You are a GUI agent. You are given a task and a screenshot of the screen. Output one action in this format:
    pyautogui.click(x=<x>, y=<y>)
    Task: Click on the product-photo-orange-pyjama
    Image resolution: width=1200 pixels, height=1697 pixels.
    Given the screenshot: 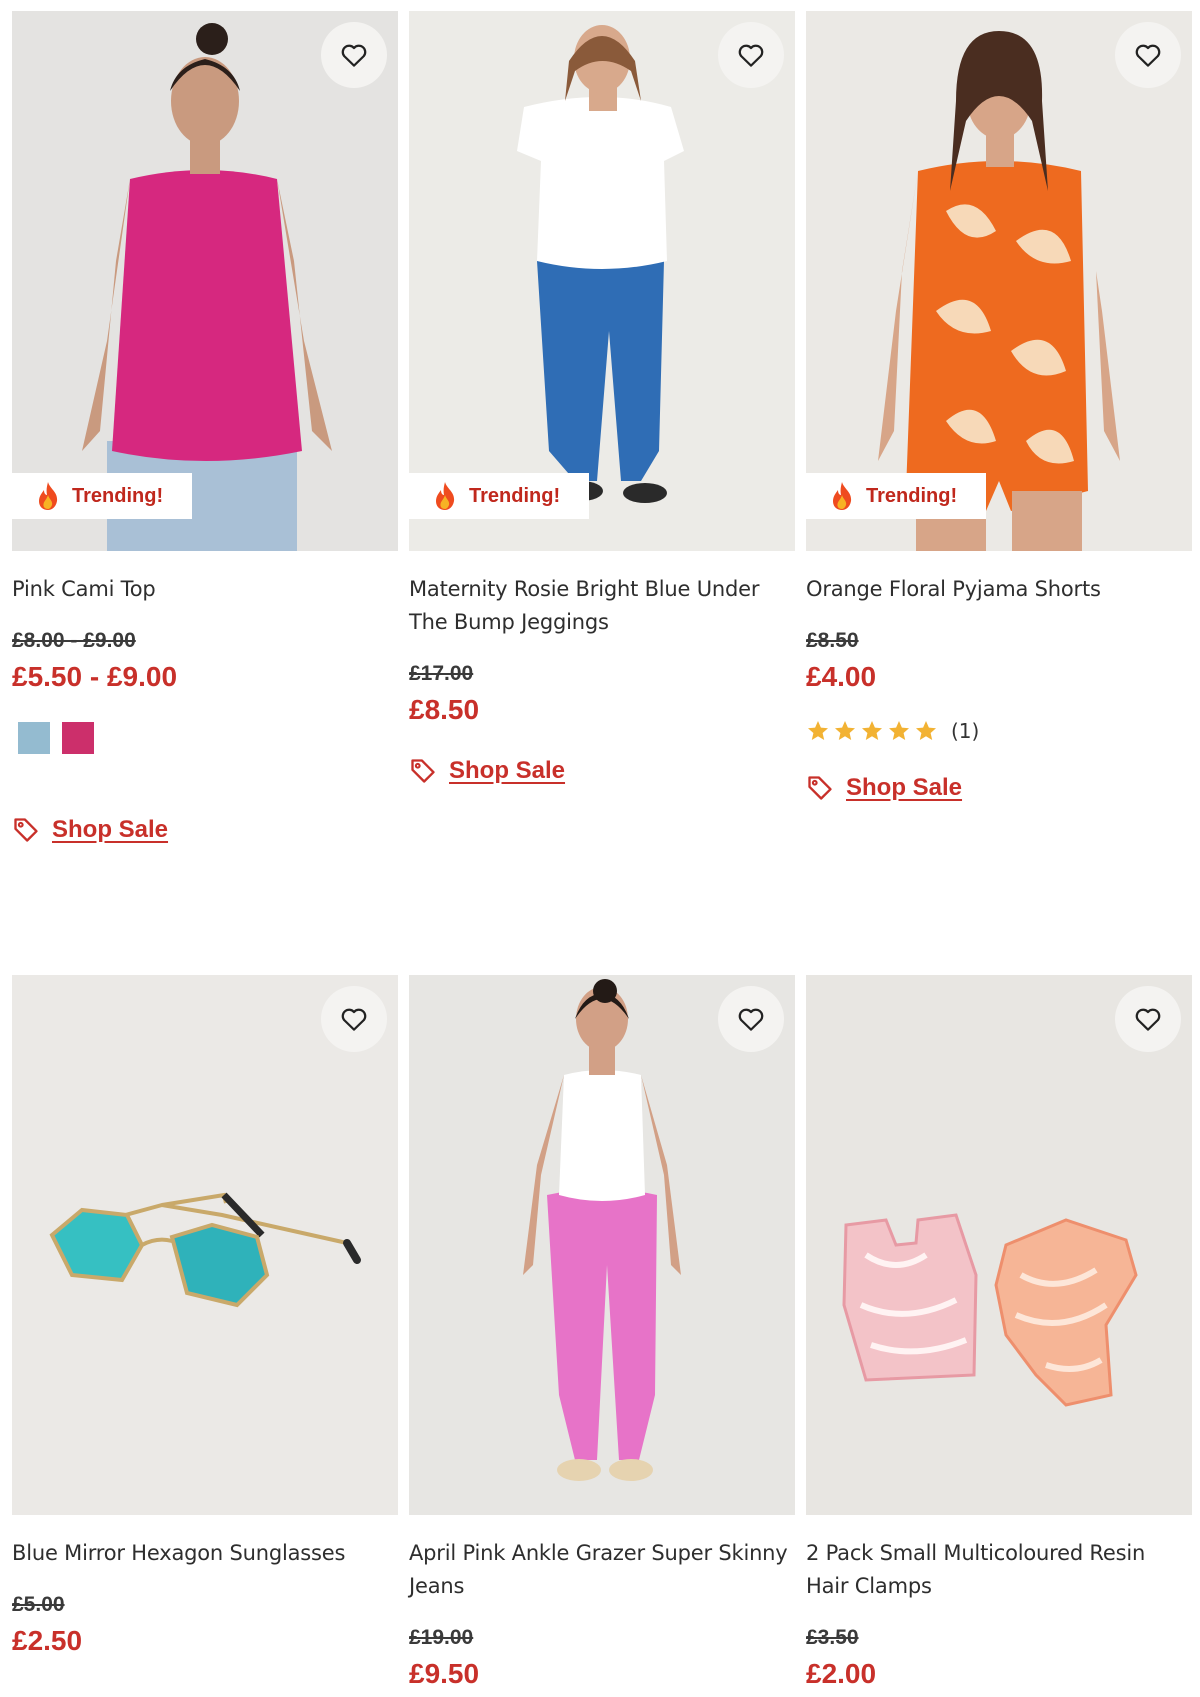 What is the action you would take?
    pyautogui.click(x=999, y=281)
    